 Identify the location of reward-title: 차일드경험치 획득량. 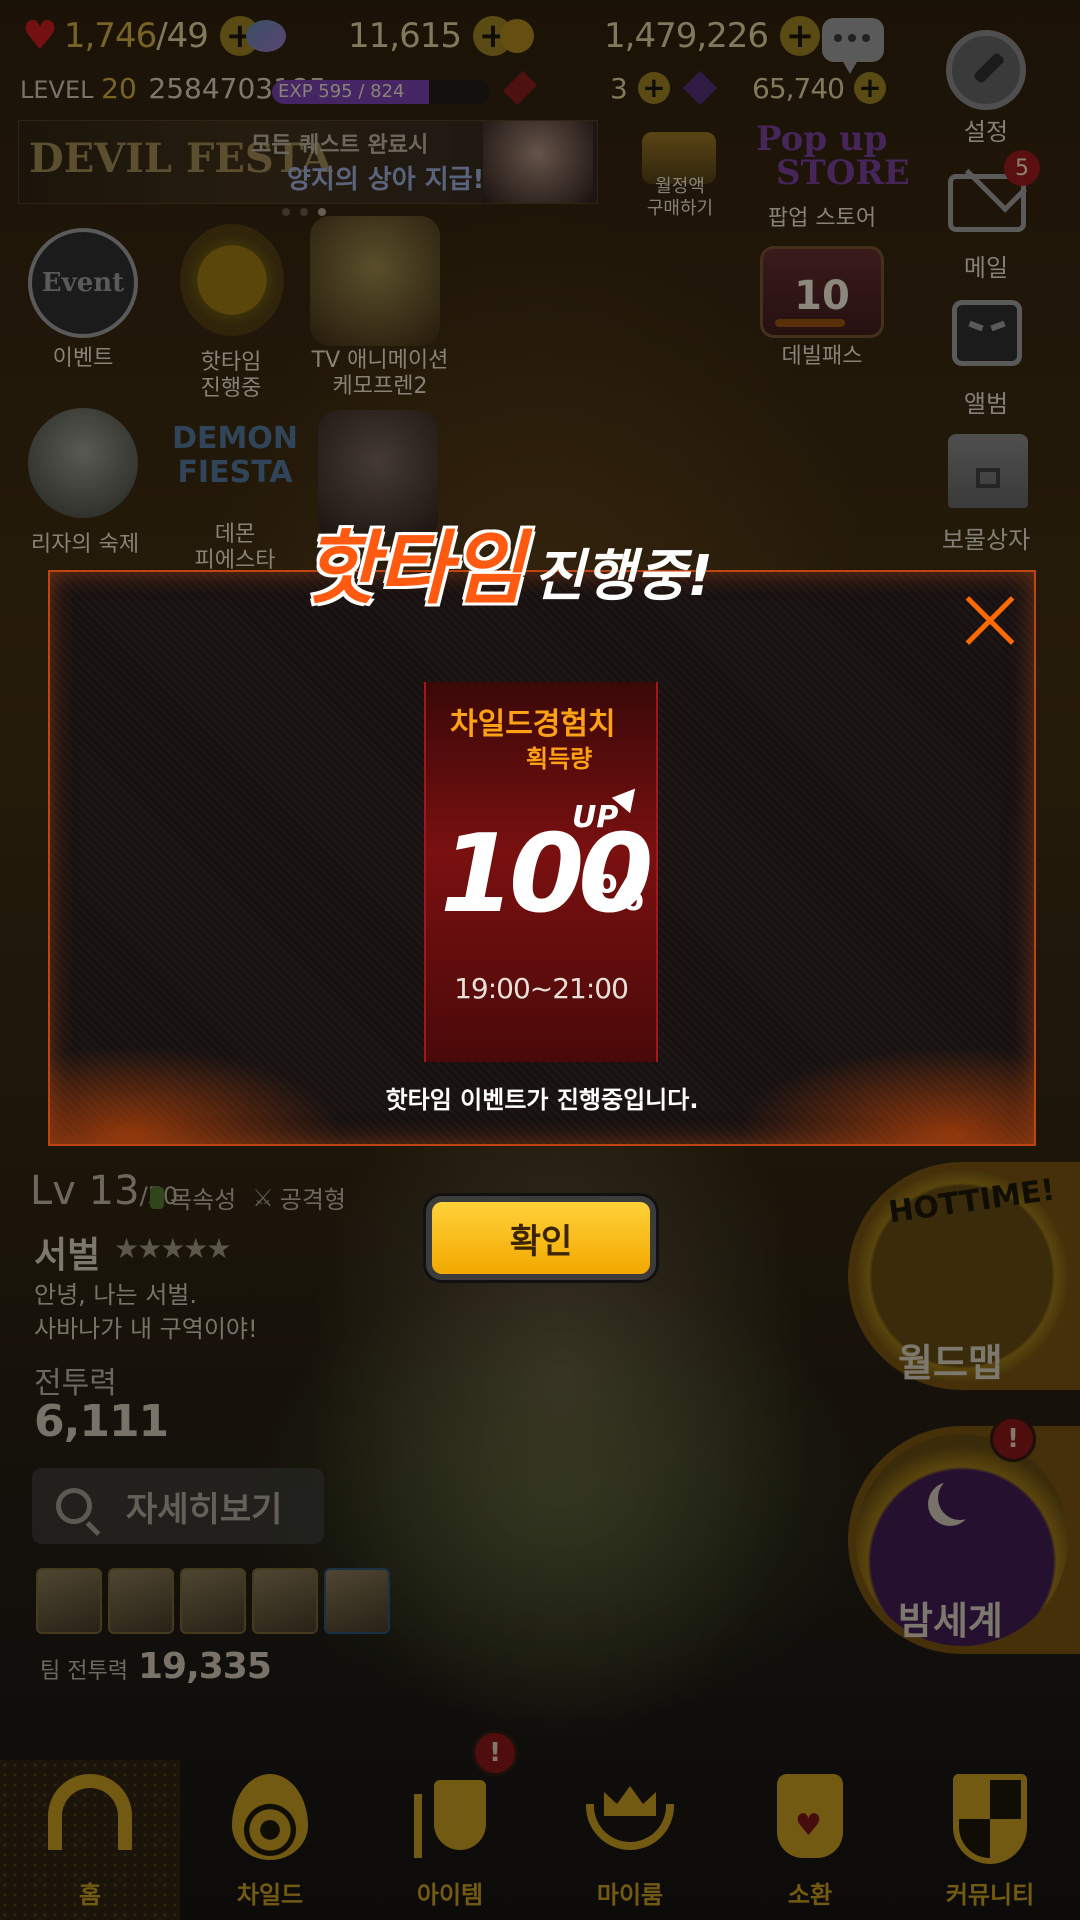
(533, 740).